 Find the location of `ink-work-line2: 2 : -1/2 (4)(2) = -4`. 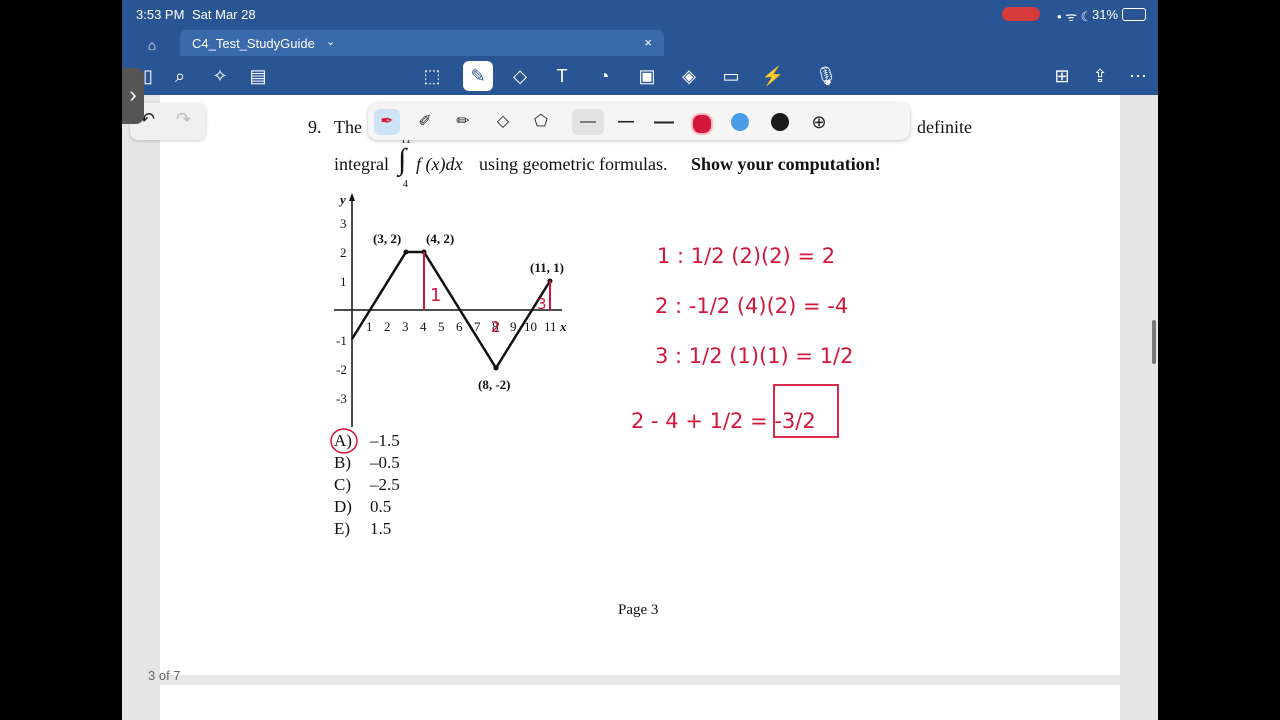

ink-work-line2: 2 : -1/2 (4)(2) = -4 is located at coordinates (751, 306).